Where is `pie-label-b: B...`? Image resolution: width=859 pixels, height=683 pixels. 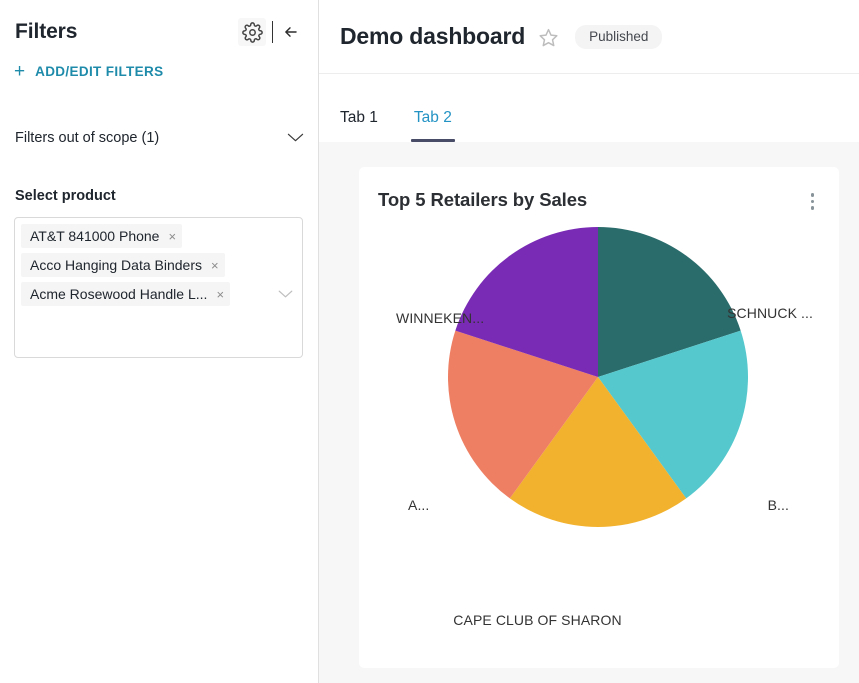
pie-label-b: B... is located at coordinates (778, 504).